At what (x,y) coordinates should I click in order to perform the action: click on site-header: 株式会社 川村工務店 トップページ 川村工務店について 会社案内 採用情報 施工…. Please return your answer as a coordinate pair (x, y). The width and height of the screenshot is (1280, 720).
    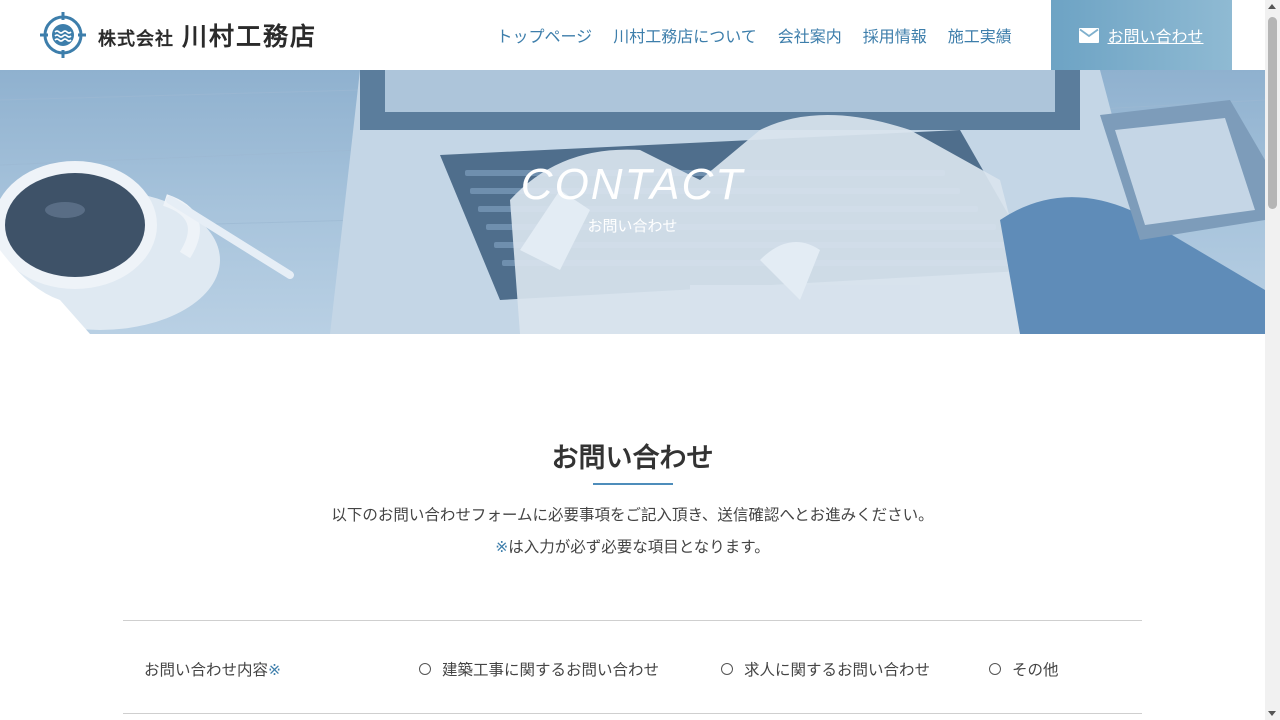
    Looking at the image, I should click on (632, 35).